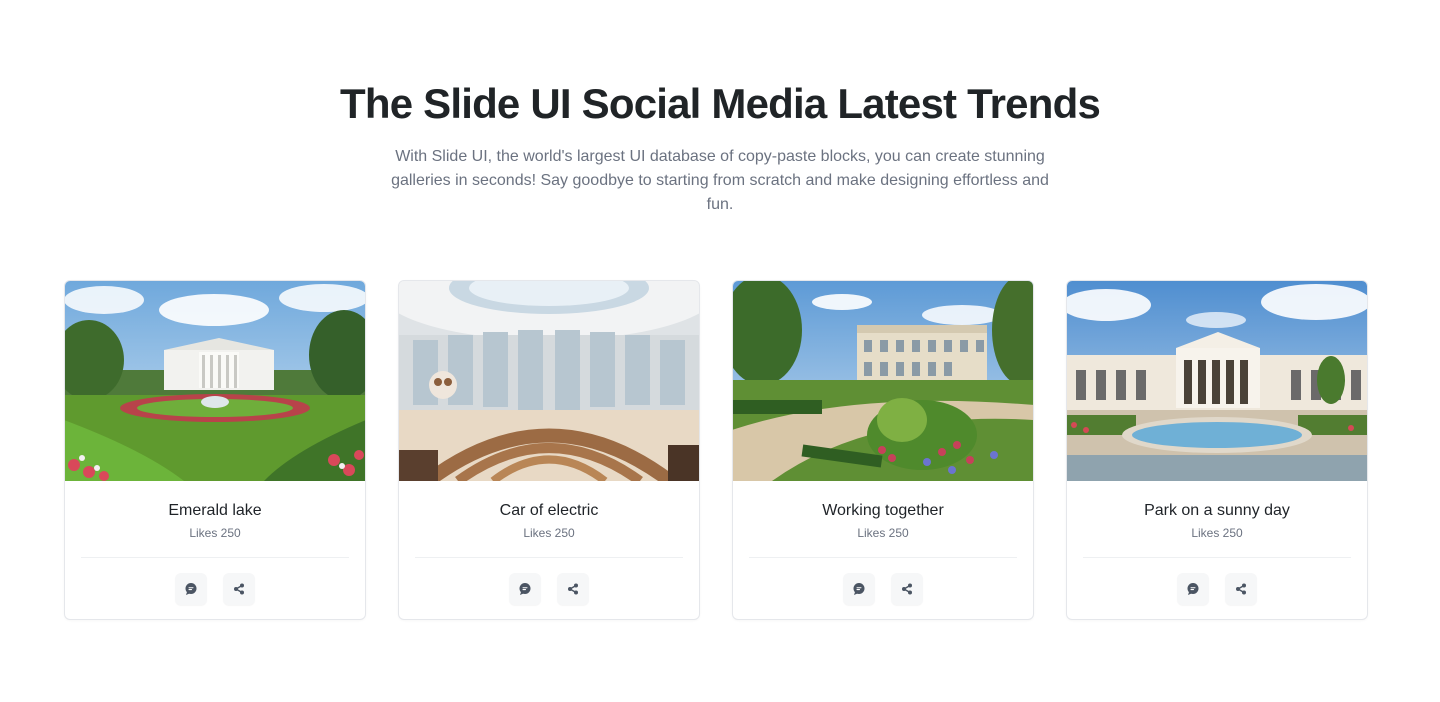 This screenshot has height=702, width=1440. I want to click on gallery-card: Emerald lake Likes 250, so click(215, 450).